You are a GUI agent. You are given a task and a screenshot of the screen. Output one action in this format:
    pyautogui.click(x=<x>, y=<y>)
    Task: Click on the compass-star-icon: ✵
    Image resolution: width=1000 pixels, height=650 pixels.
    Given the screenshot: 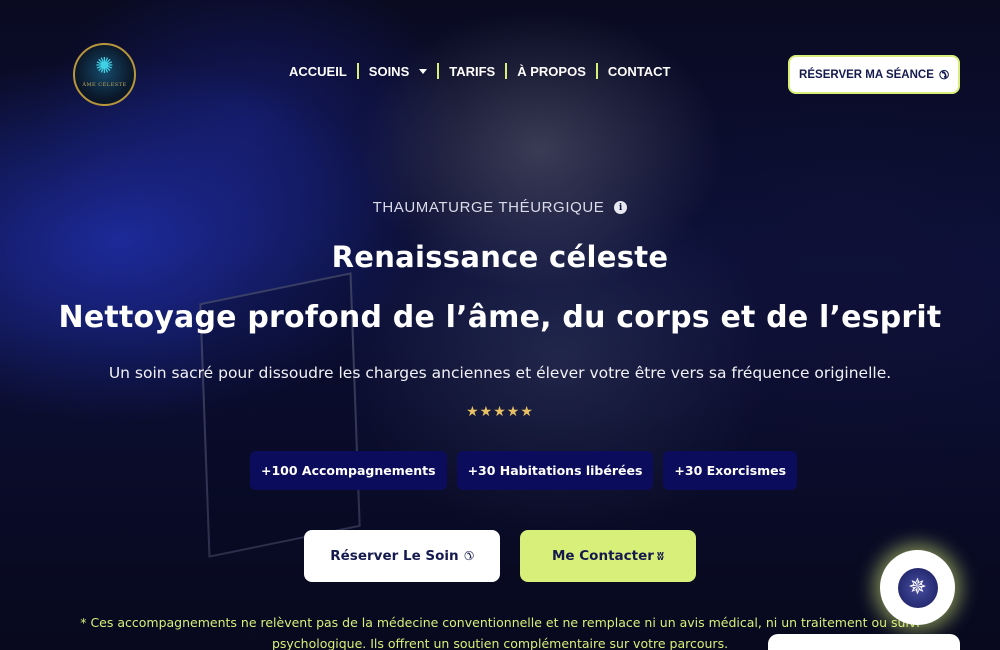 What is the action you would take?
    pyautogui.click(x=917, y=587)
    